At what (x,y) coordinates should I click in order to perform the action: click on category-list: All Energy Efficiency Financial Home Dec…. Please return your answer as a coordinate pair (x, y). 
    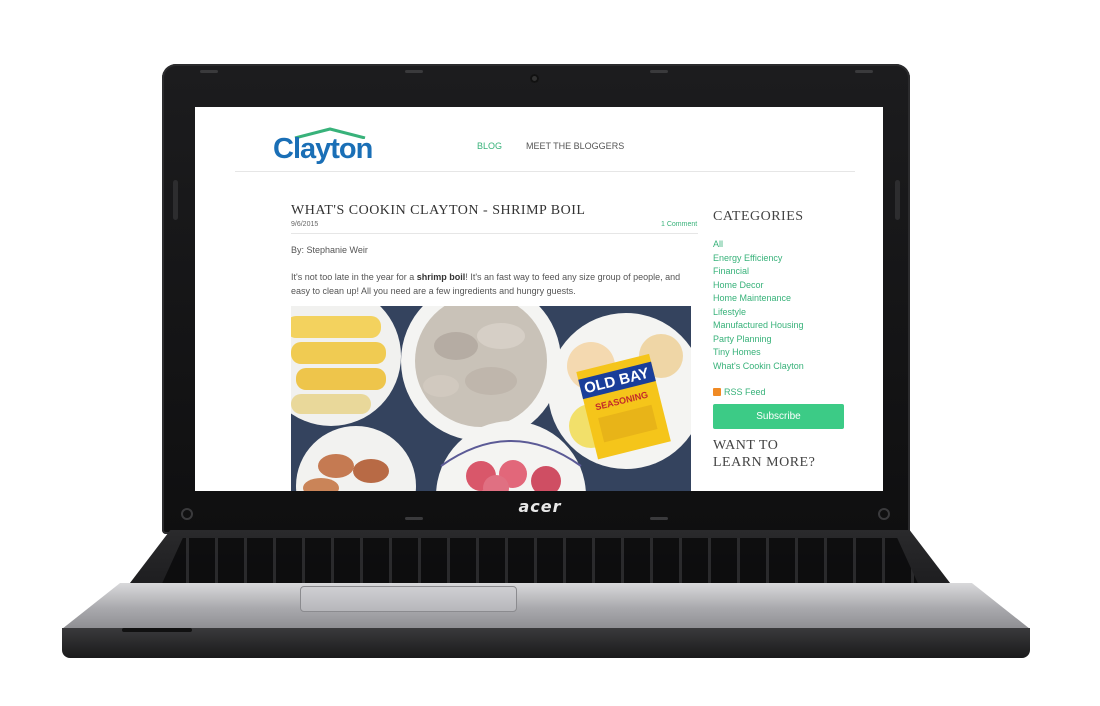
    Looking at the image, I should click on (758, 305).